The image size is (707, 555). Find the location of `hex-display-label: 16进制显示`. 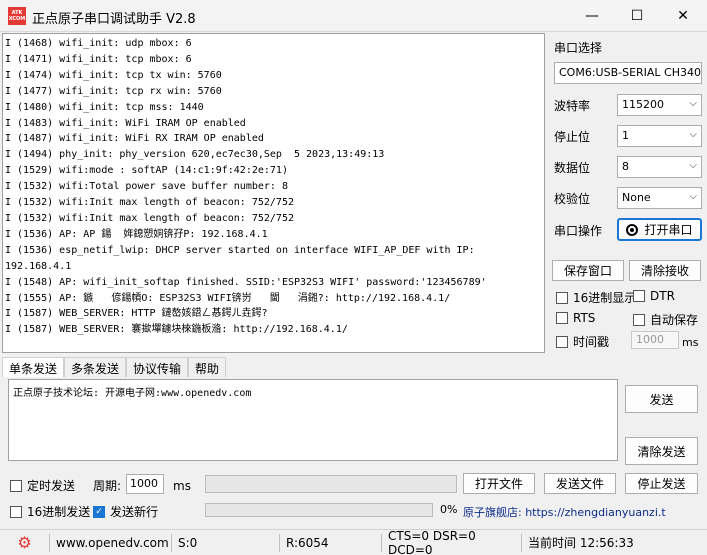

hex-display-label: 16进制显示 is located at coordinates (605, 298).